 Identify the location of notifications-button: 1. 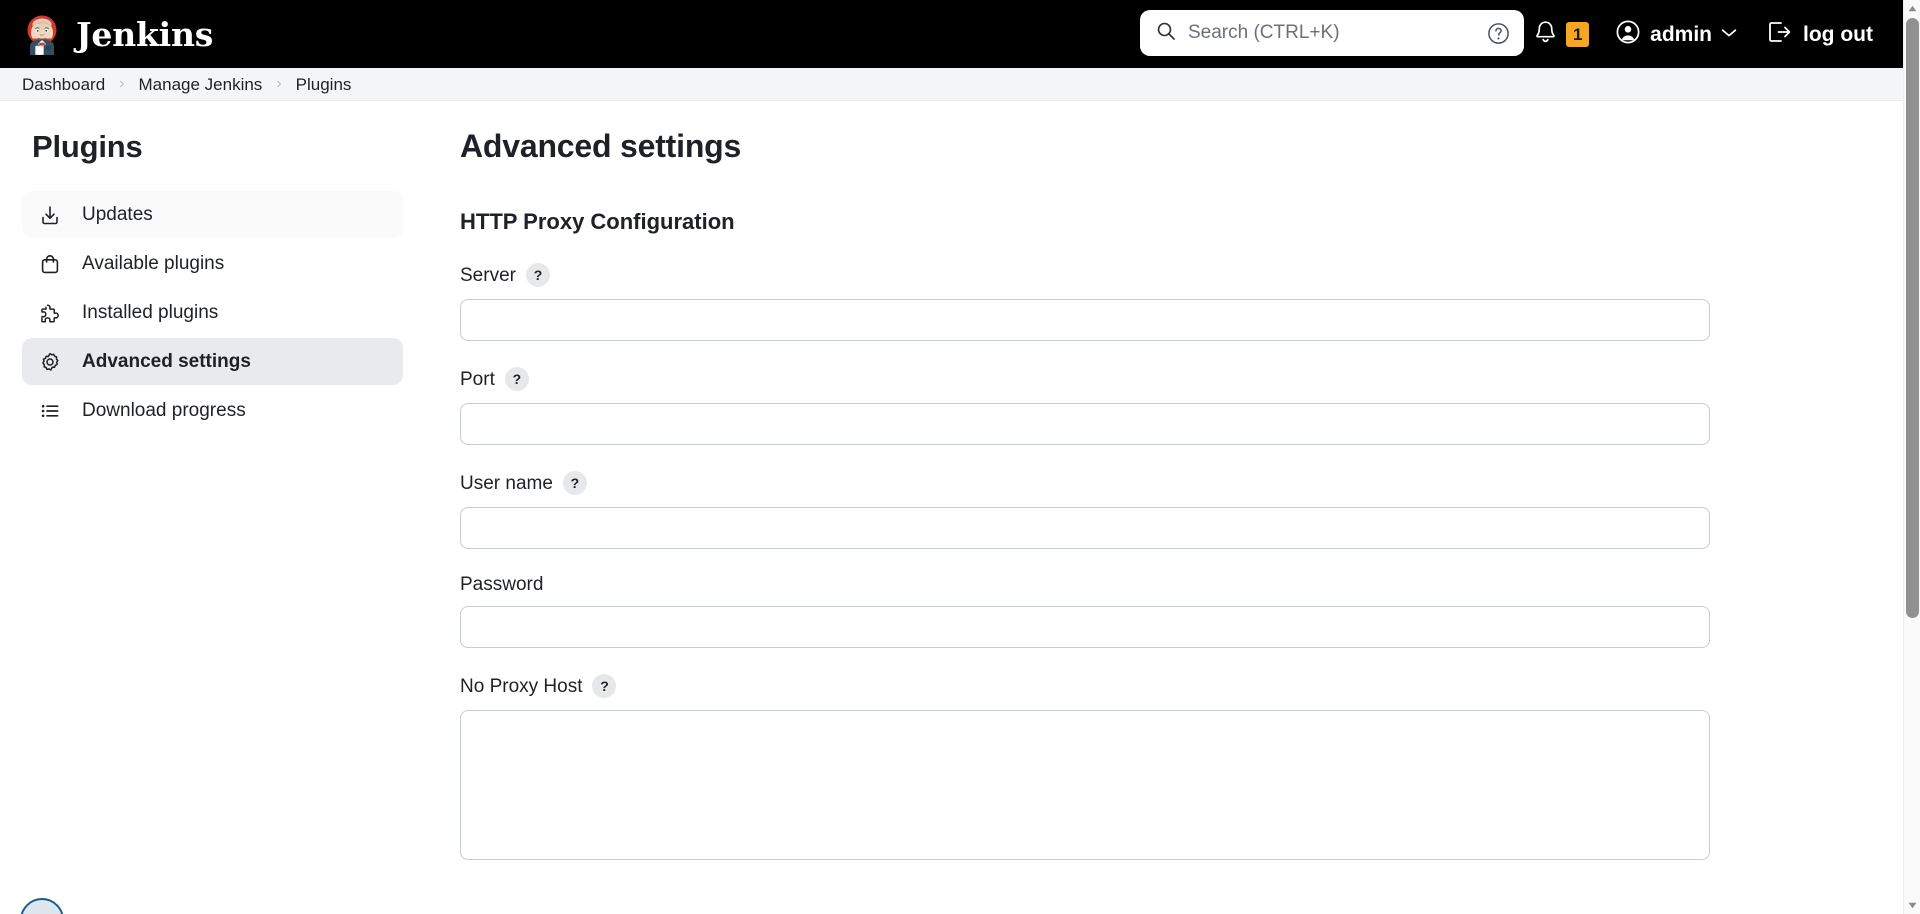
(1561, 34).